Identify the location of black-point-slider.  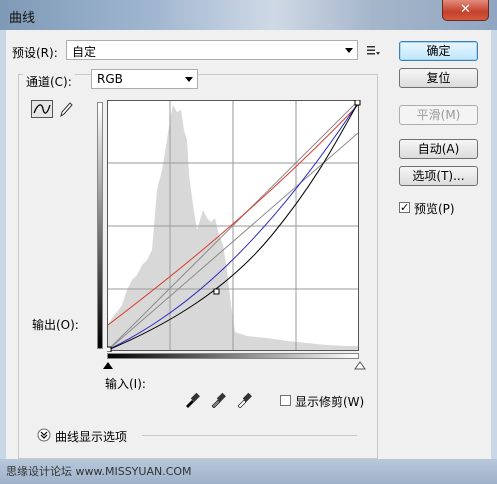
(108, 365).